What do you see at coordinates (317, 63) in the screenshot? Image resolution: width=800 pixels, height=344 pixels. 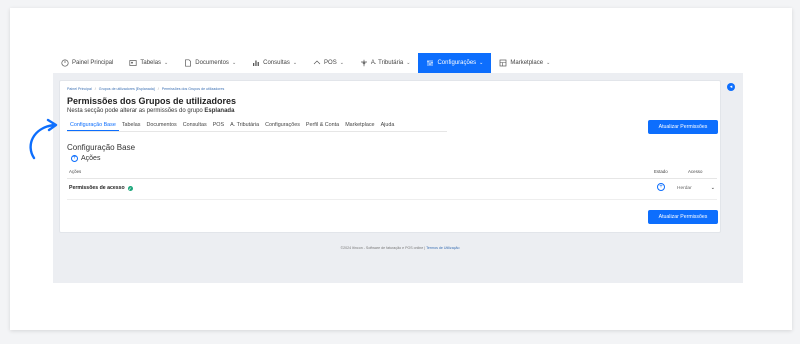 I see `pos-icon` at bounding box center [317, 63].